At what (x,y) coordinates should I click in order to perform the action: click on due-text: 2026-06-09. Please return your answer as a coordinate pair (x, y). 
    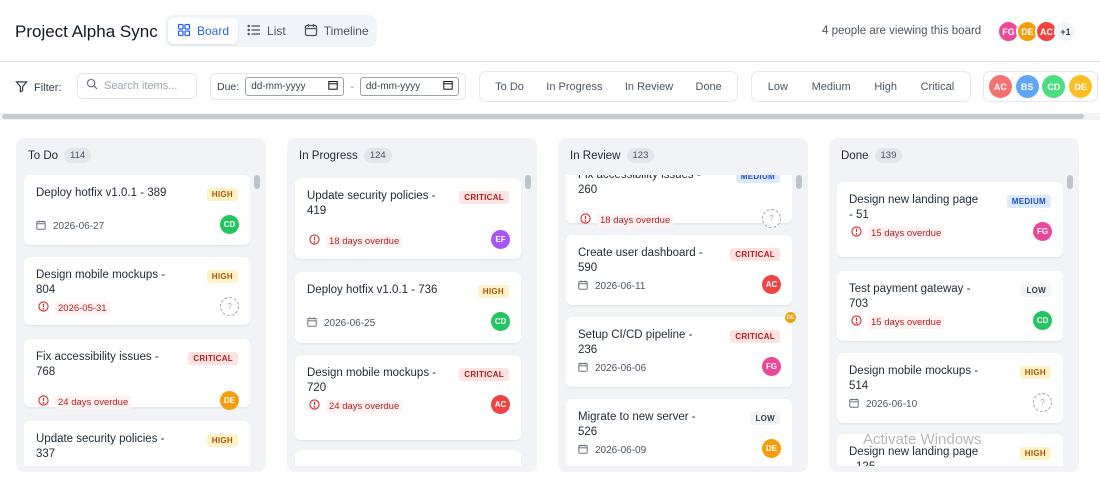
    Looking at the image, I should click on (621, 450).